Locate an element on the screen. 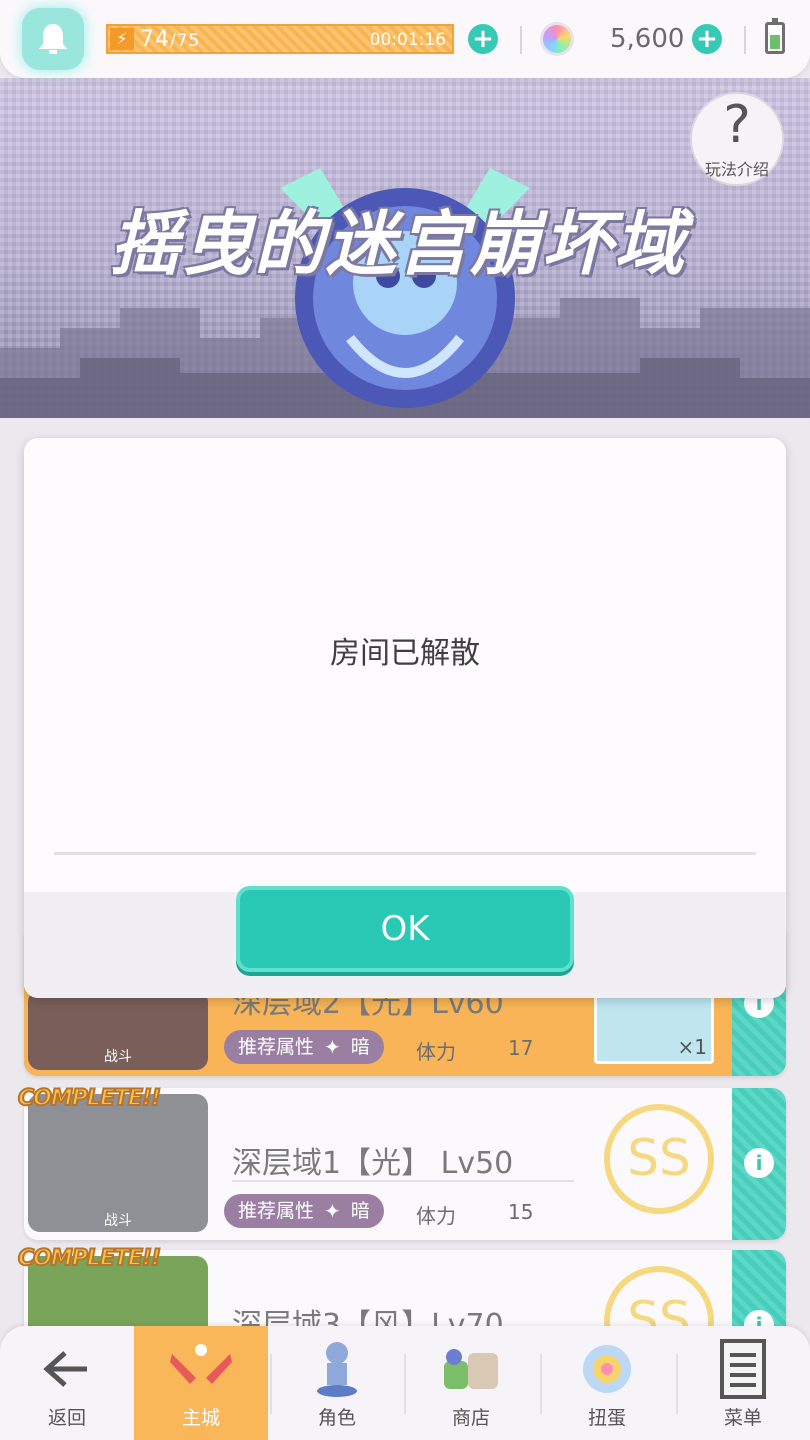 Image resolution: width=810 pixels, height=1440 pixels. info-icon: i is located at coordinates (759, 1163).